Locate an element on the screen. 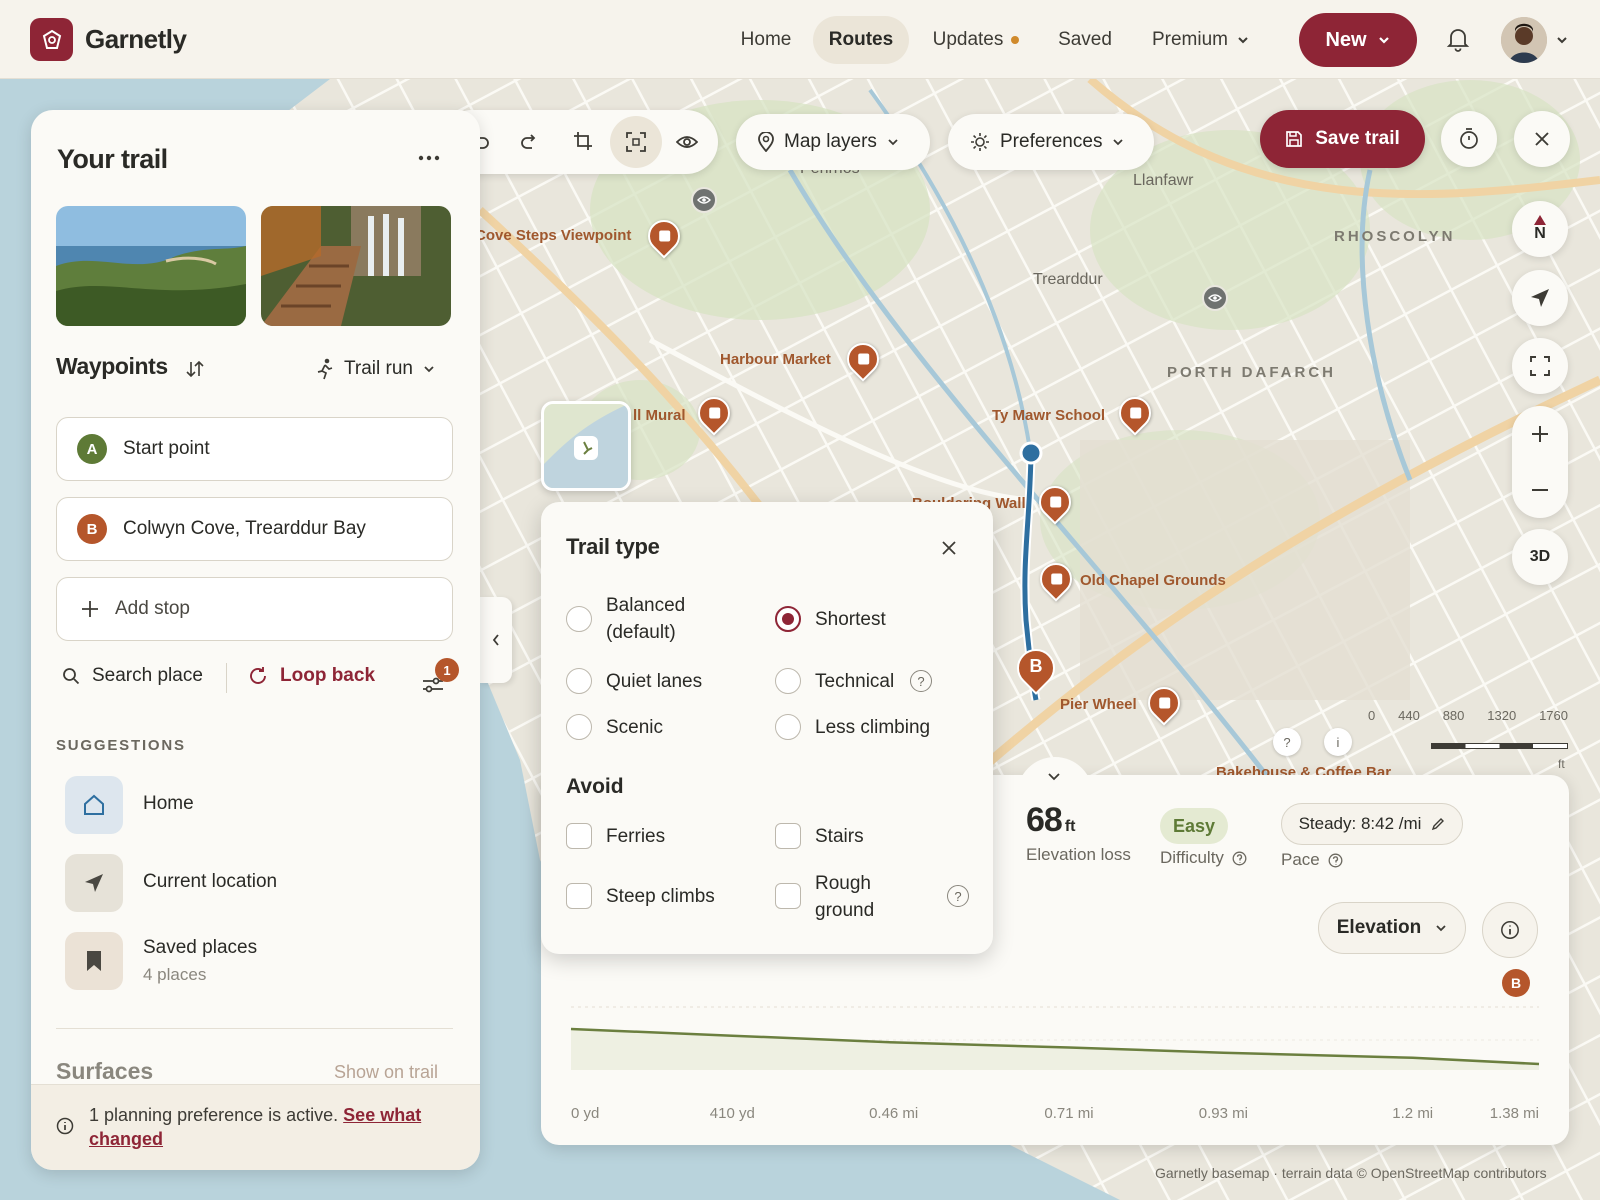 The image size is (1600, 1200). option-quiet-lanes-label: Quiet lanes is located at coordinates (654, 681).